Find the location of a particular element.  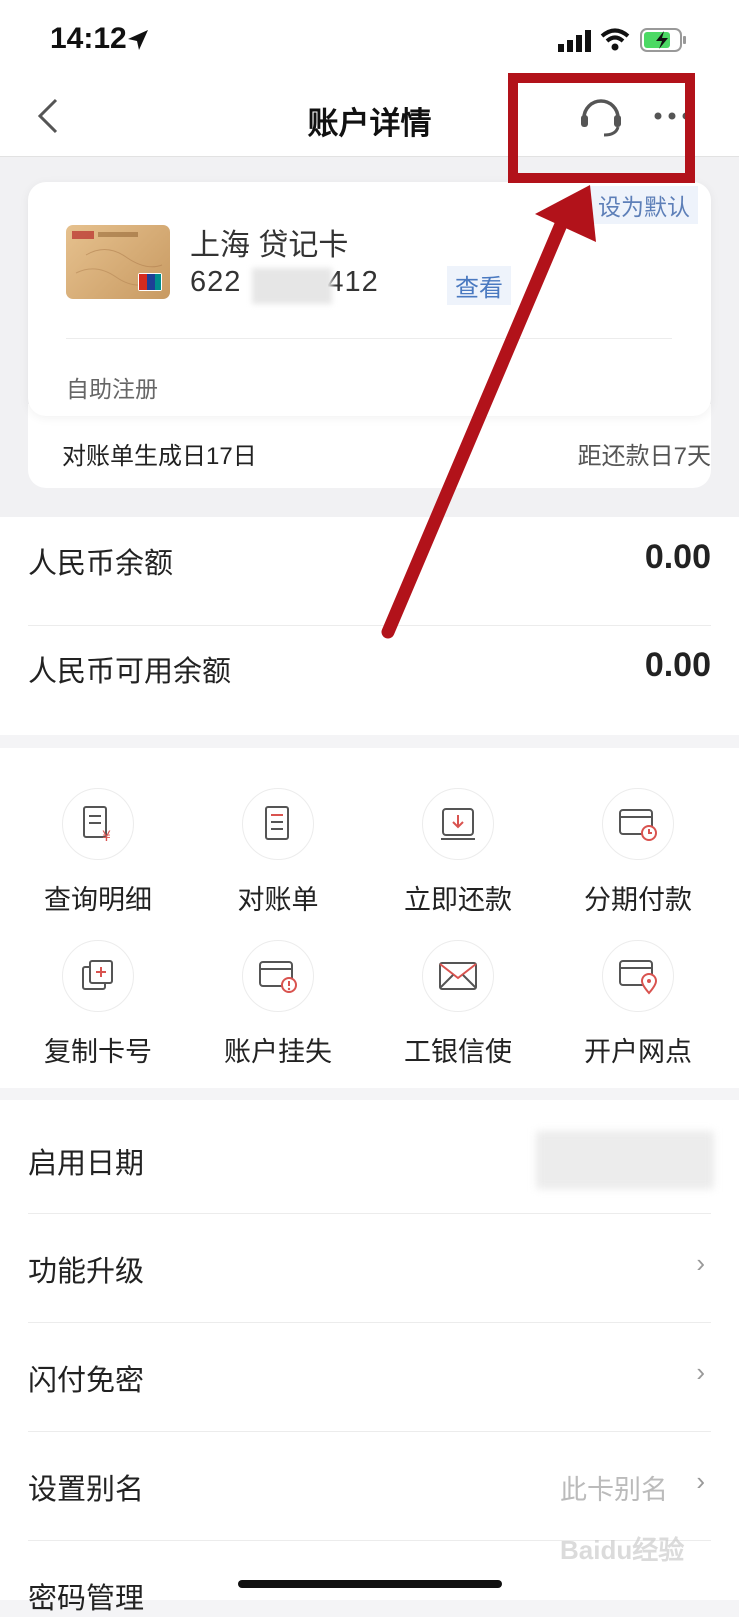

wifi-icon is located at coordinates (615, 39).